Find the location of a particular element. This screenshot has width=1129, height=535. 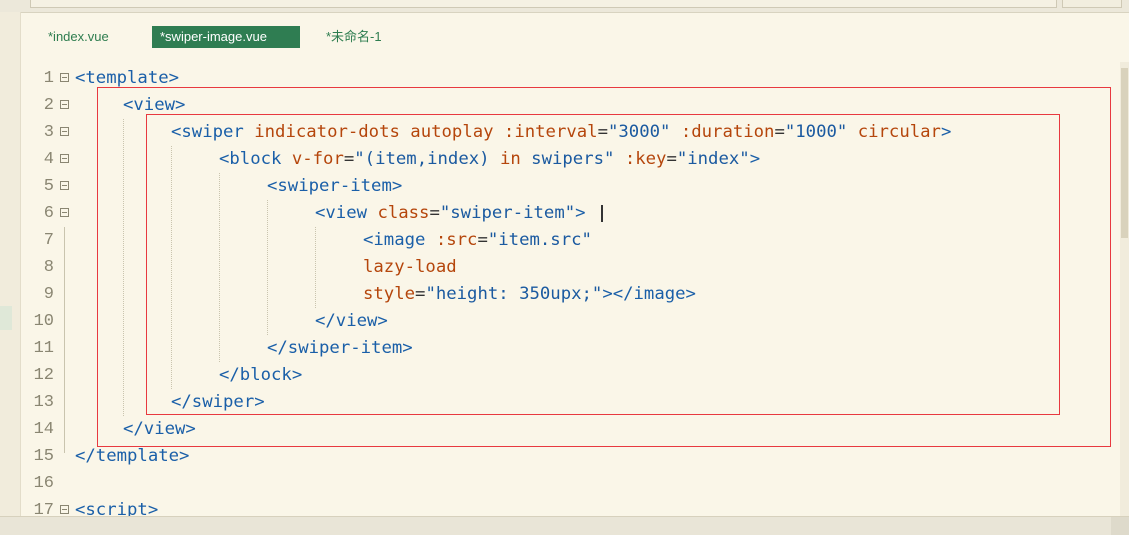

editor-tabs: *index.vue *swiper-image.vue *未命名-1 is located at coordinates (574, 37).